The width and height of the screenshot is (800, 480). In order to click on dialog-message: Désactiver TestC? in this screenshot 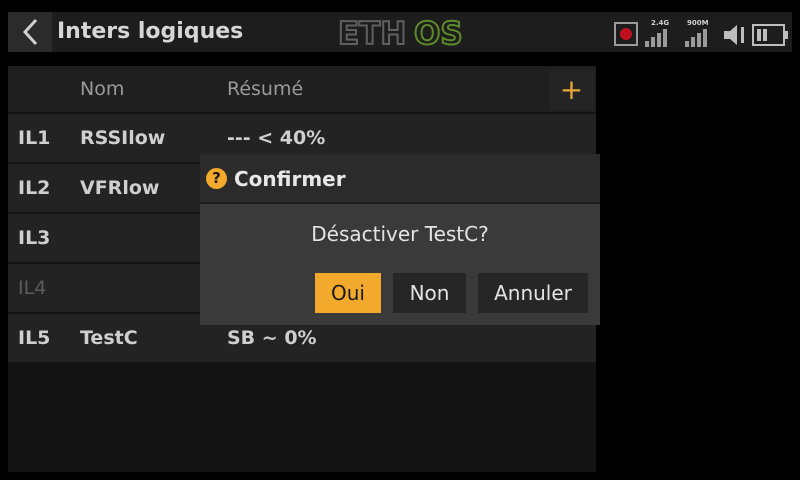, I will do `click(400, 234)`.